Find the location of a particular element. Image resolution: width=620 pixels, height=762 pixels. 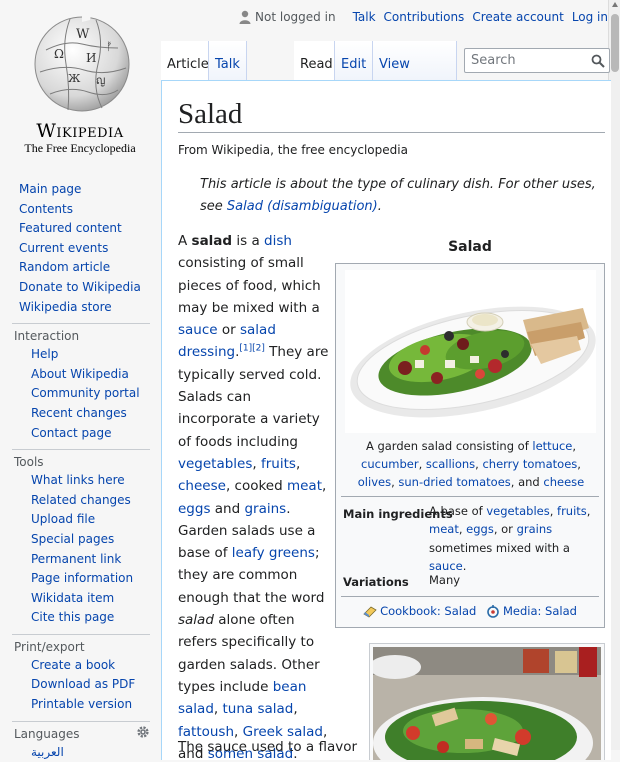

svg-text: Ω is located at coordinates (59, 54).